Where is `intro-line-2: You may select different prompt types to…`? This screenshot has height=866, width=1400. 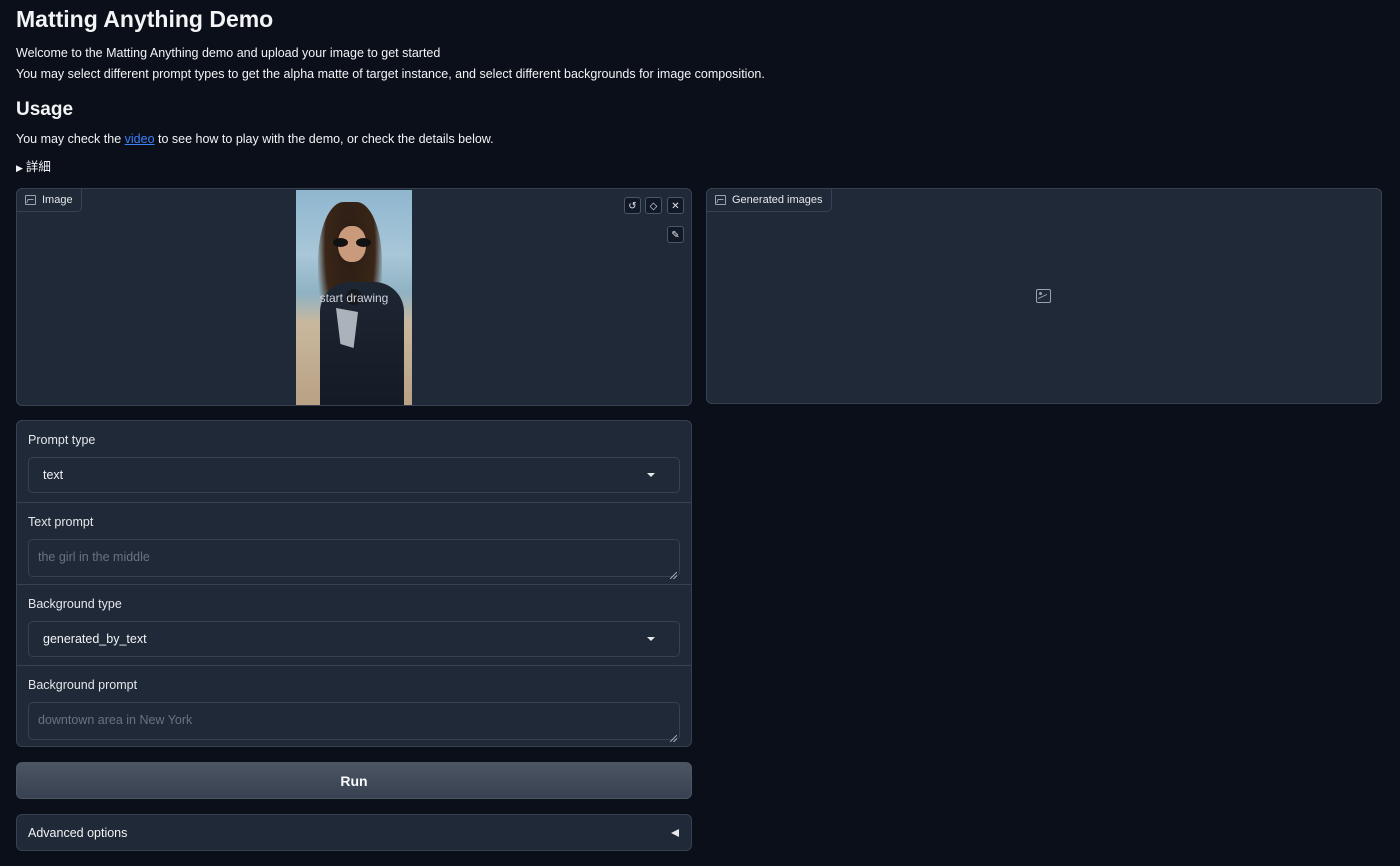
intro-line-2: You may select different prompt types to… is located at coordinates (390, 74).